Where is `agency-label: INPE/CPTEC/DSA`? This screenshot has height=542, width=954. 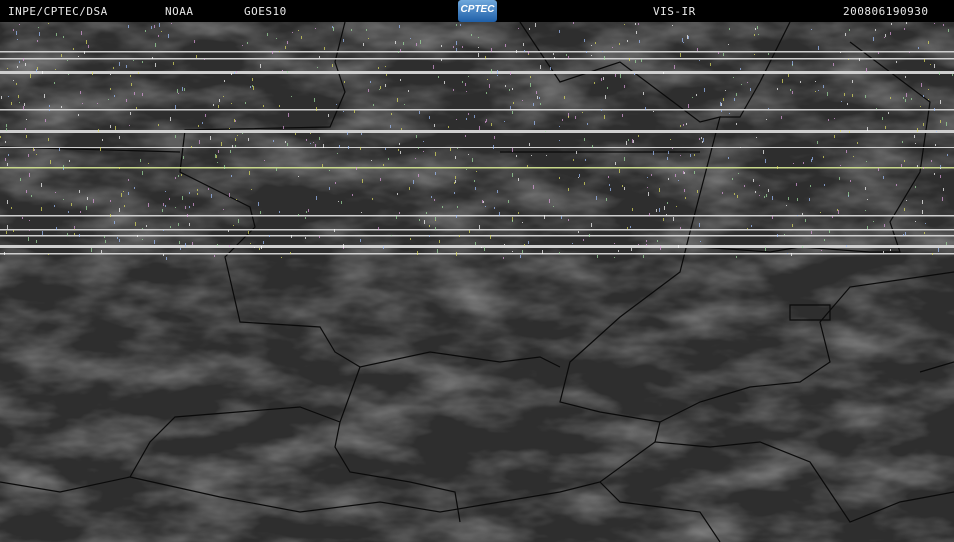
agency-label: INPE/CPTEC/DSA is located at coordinates (58, 11).